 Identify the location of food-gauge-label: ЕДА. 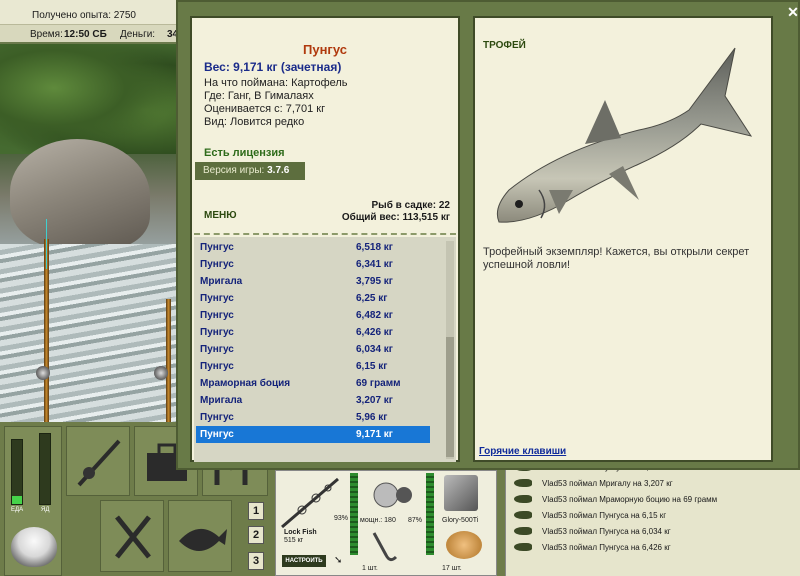
(17, 510).